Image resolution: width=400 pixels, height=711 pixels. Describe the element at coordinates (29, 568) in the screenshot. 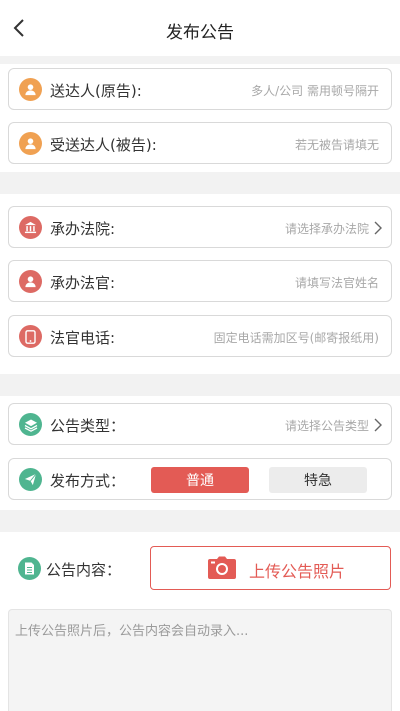

I see `document-icon` at that location.